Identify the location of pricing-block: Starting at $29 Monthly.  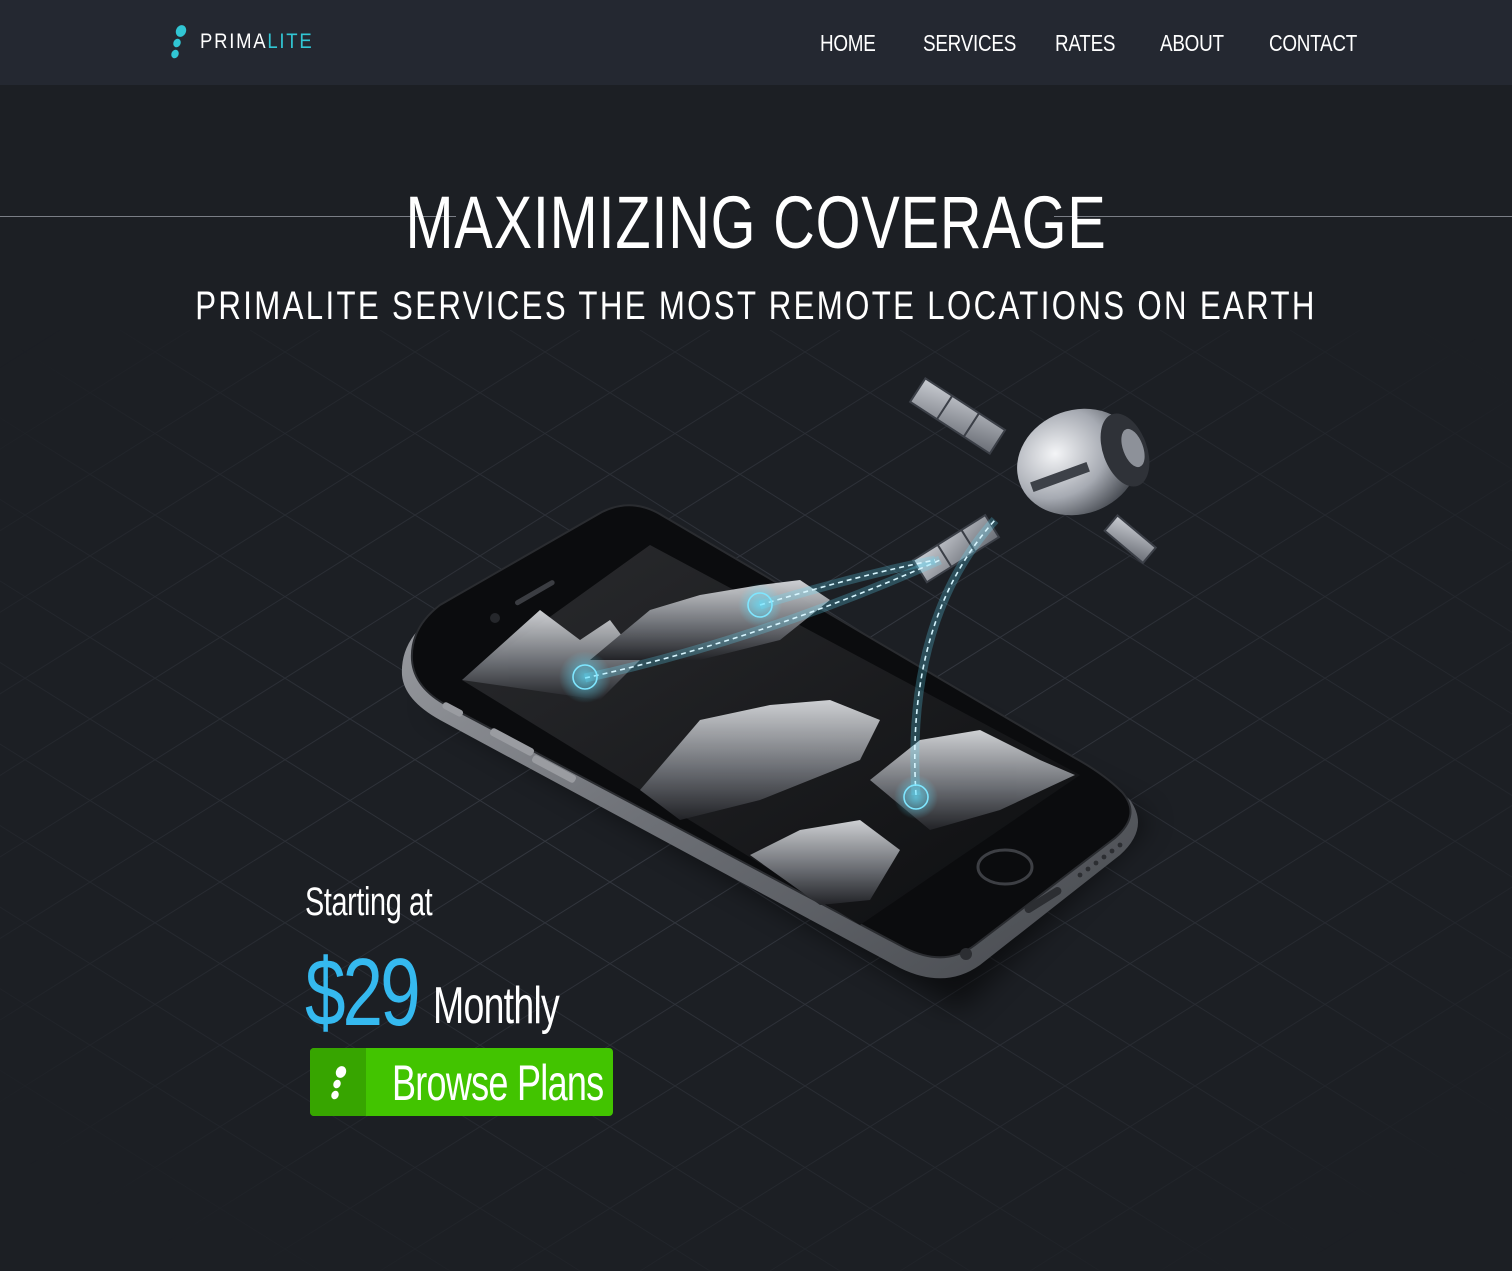
(432, 963).